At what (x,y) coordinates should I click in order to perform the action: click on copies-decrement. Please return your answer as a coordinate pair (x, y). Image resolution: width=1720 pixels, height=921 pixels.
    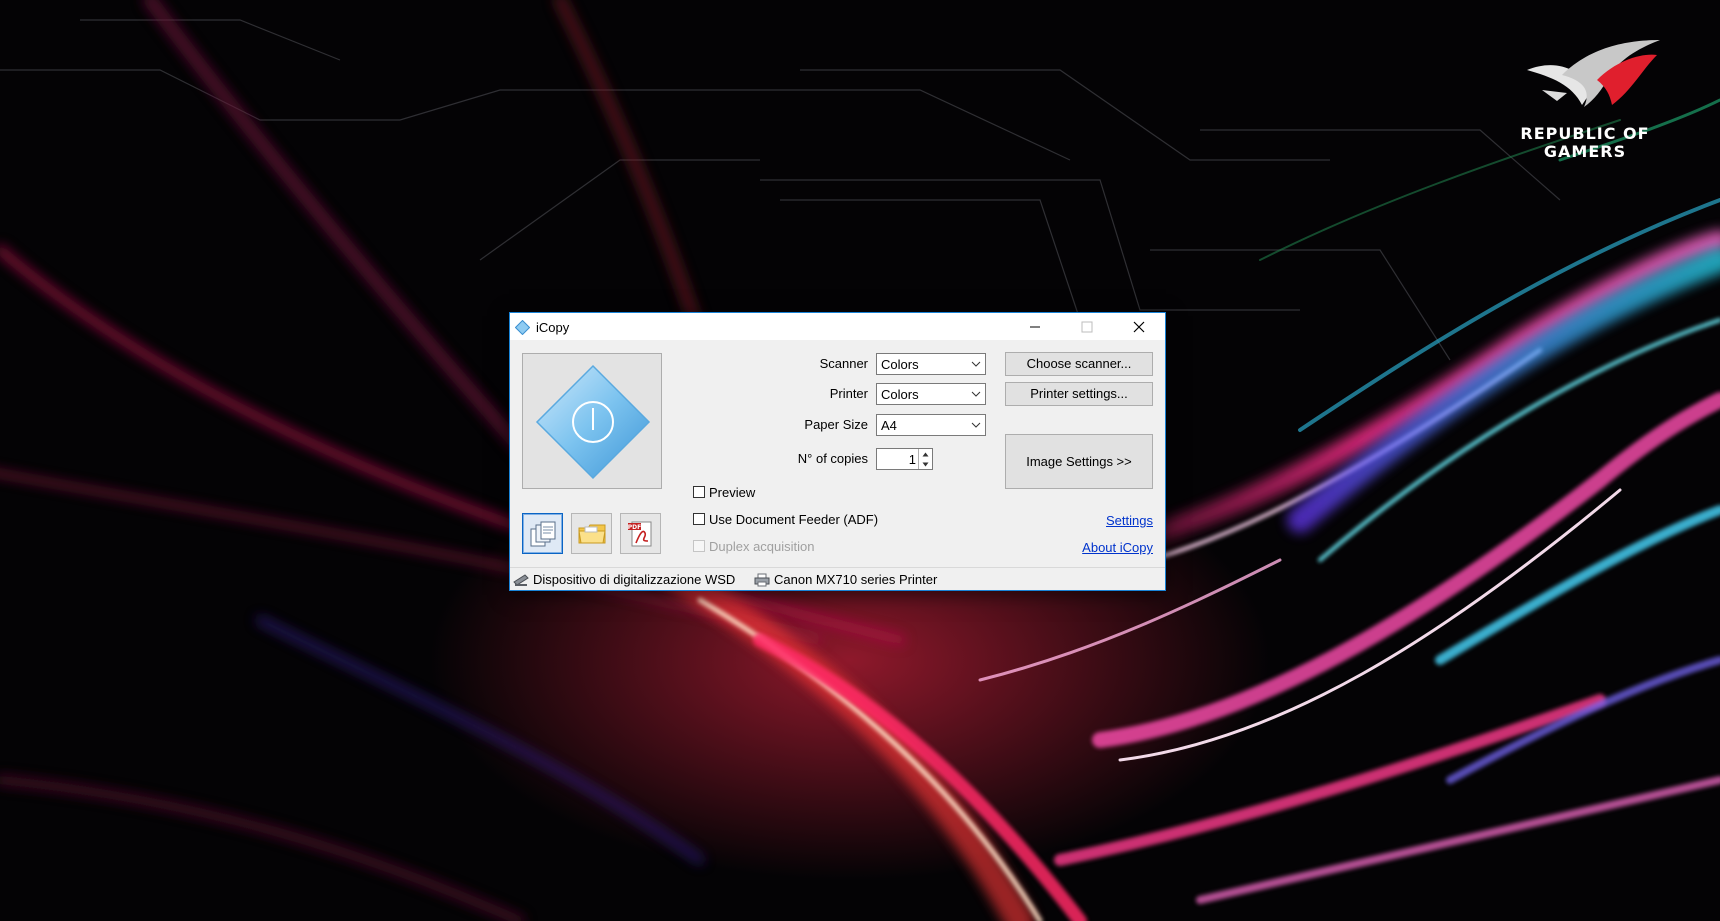
    Looking at the image, I should click on (925, 464).